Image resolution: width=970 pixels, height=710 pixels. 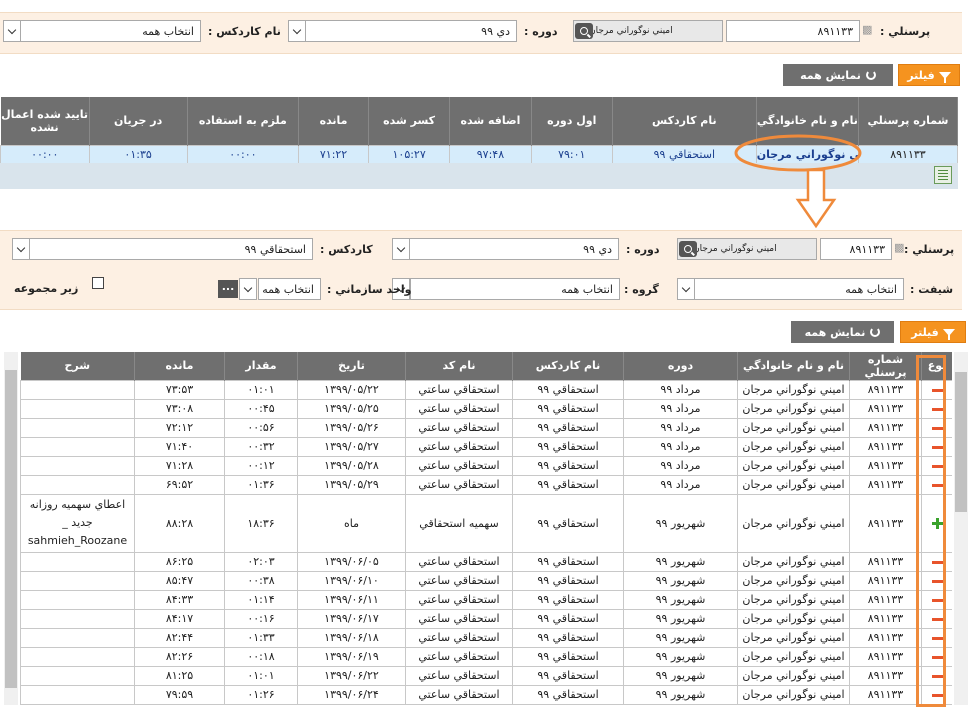 What do you see at coordinates (948, 334) in the screenshot?
I see `filter-icon` at bounding box center [948, 334].